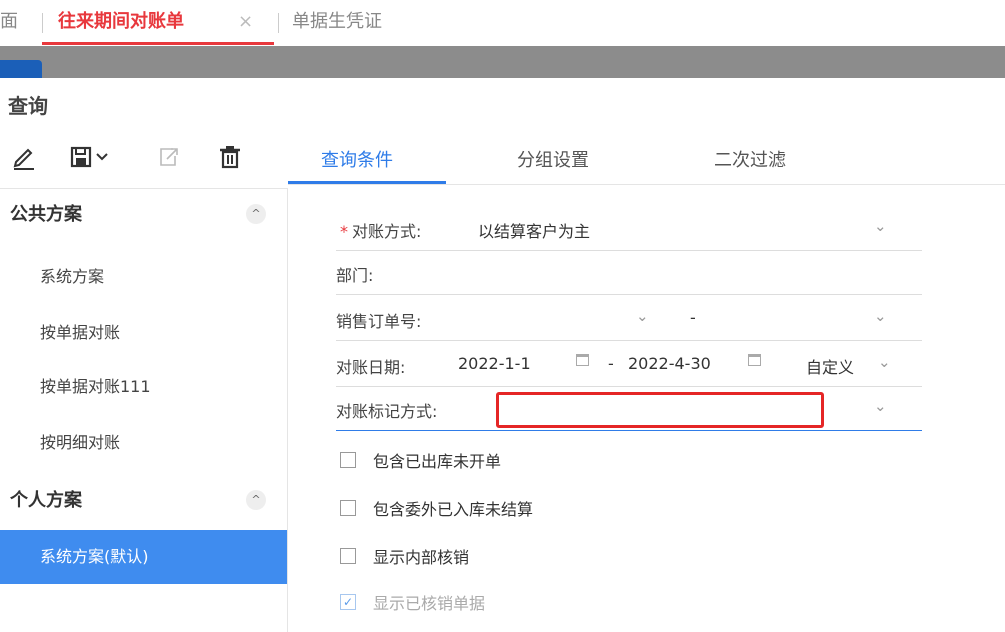  What do you see at coordinates (46, 500) in the screenshot?
I see `section-title: 个人方案` at bounding box center [46, 500].